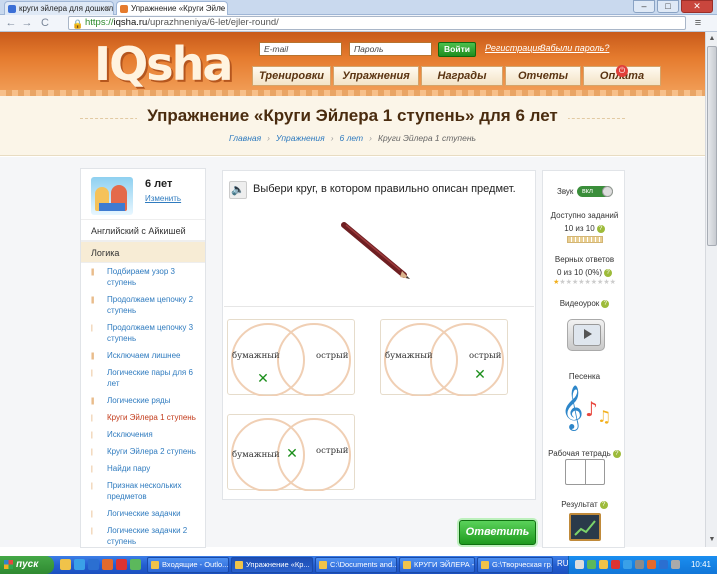 The width and height of the screenshot is (717, 574). Describe the element at coordinates (543, 76) in the screenshot. I see `nav-reports: Отчеты` at that location.